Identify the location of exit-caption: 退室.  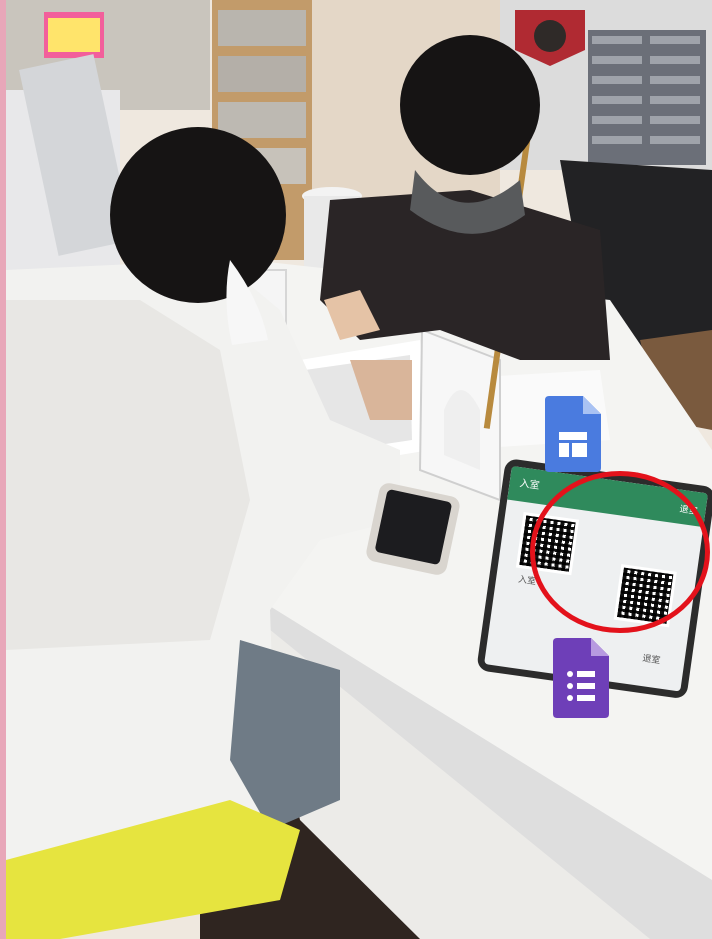
(651, 660).